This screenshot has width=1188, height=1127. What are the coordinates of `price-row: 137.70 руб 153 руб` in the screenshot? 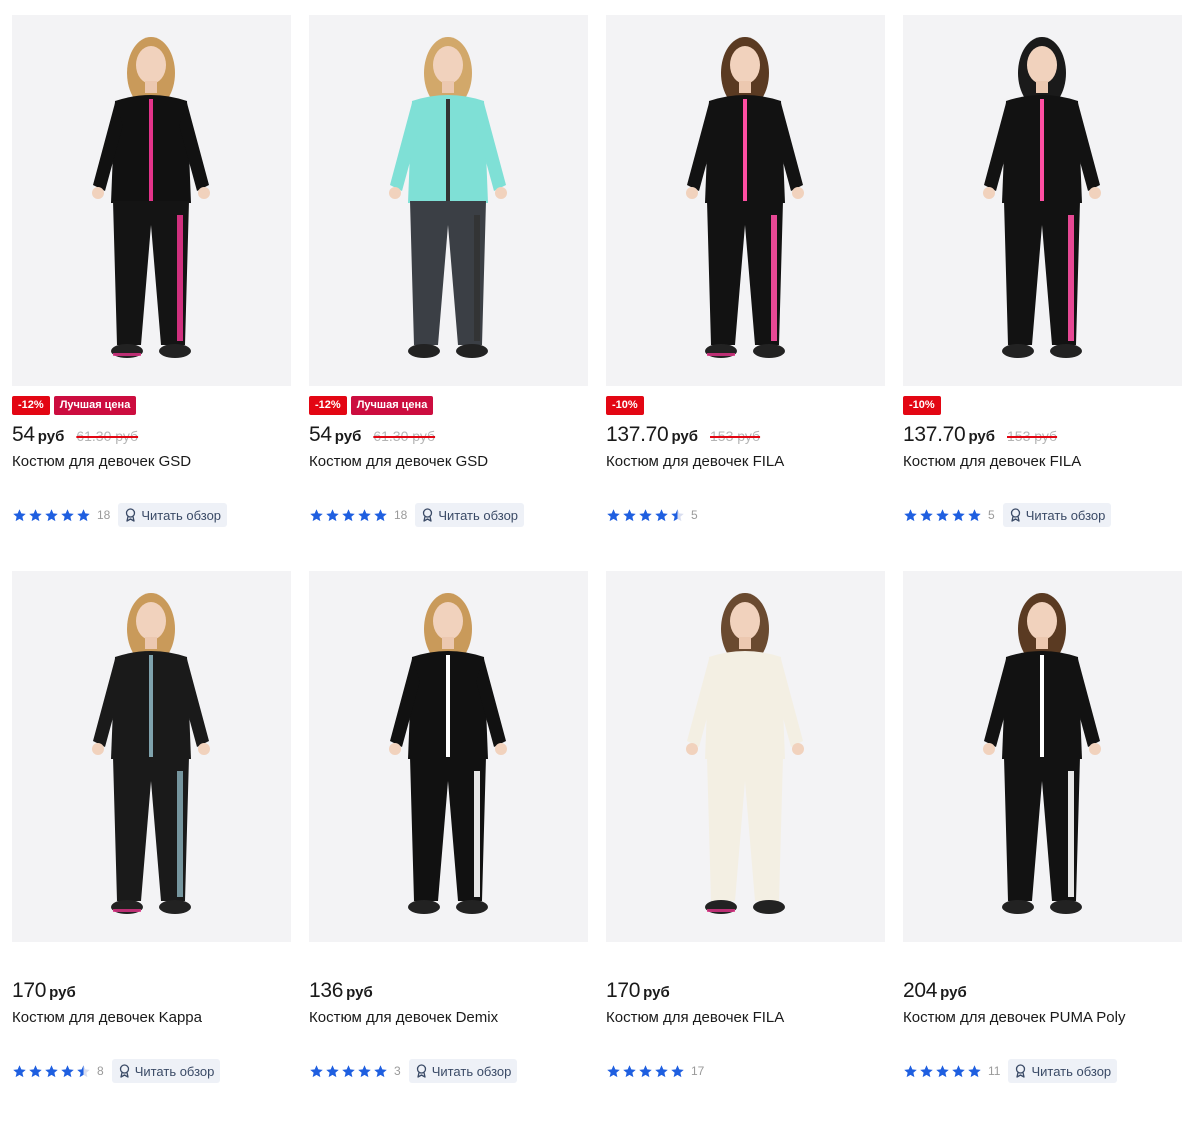 It's located at (683, 435).